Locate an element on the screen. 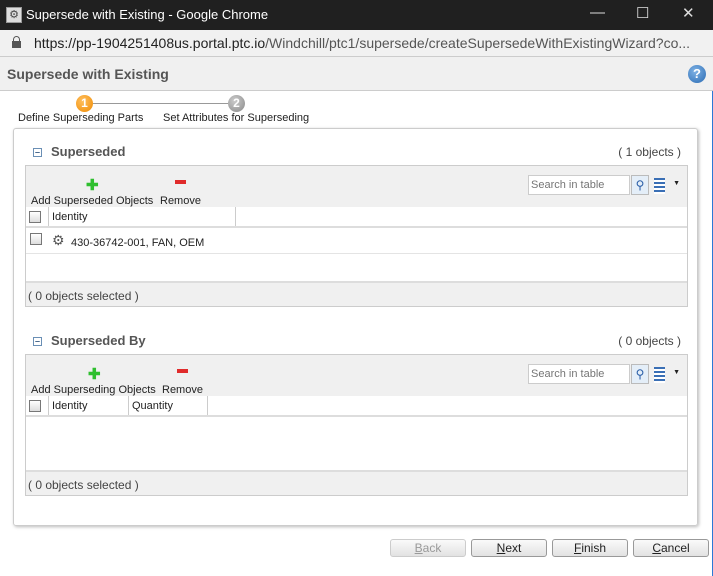 The image size is (713, 576). wizard-header: Supersede with Existing ? is located at coordinates (356, 74).